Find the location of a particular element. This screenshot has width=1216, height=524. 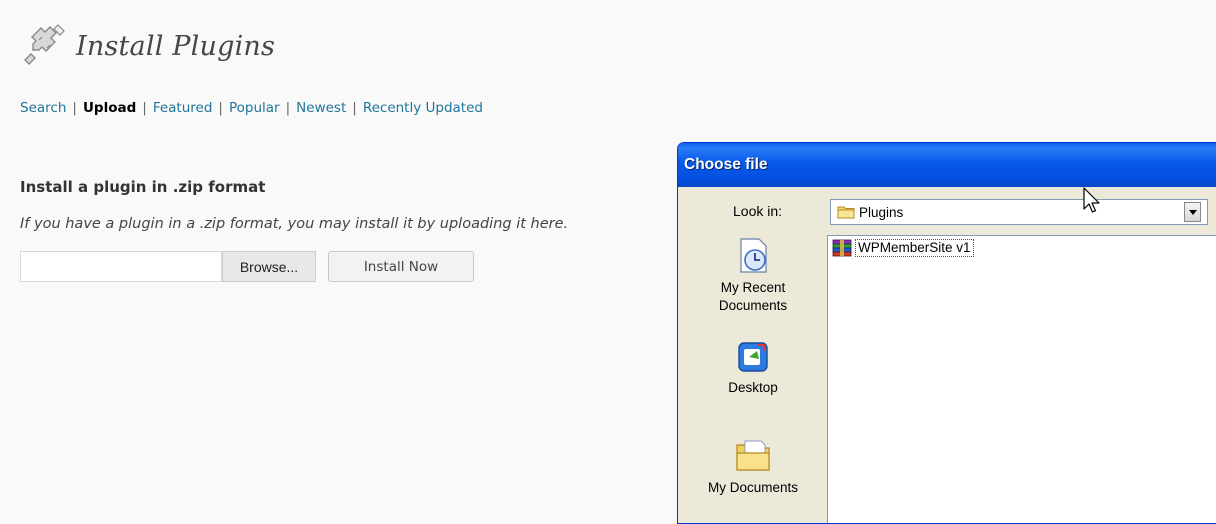

page-header: Install Plugins is located at coordinates (147, 46).